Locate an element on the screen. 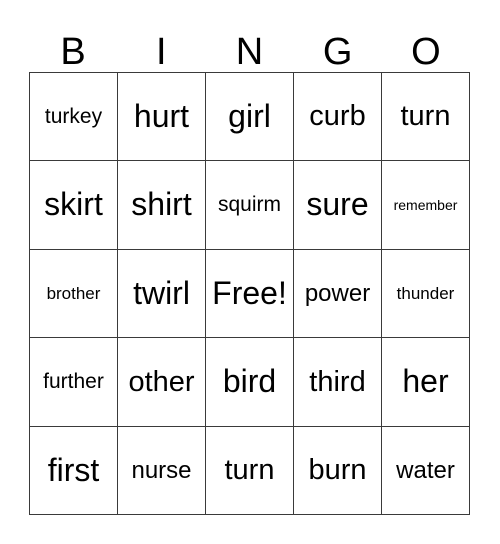 This screenshot has height=544, width=500. bingo-cell: other is located at coordinates (162, 382).